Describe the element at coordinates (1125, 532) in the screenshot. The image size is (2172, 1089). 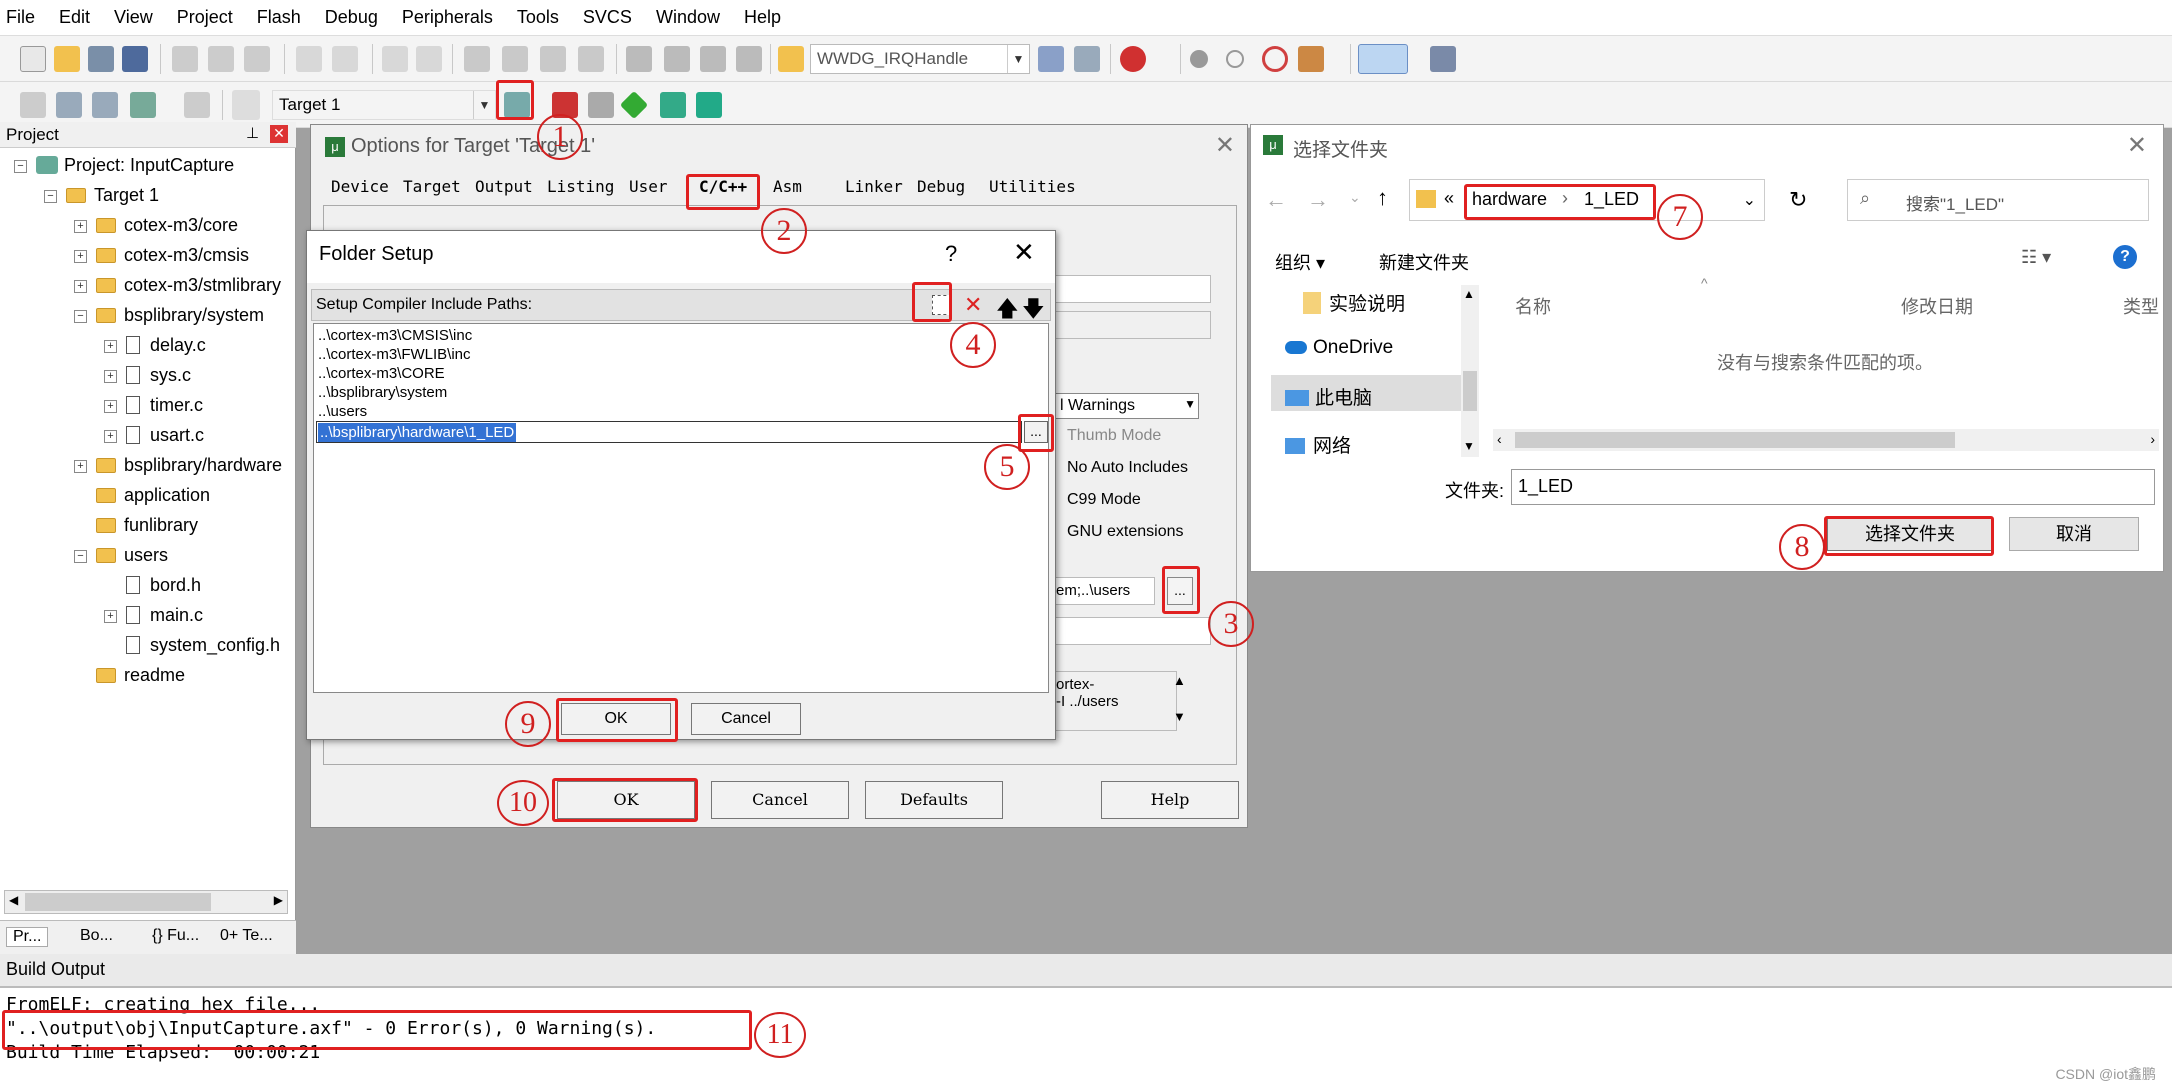
I see `check-gnu-extensions: GNU extensions` at that location.